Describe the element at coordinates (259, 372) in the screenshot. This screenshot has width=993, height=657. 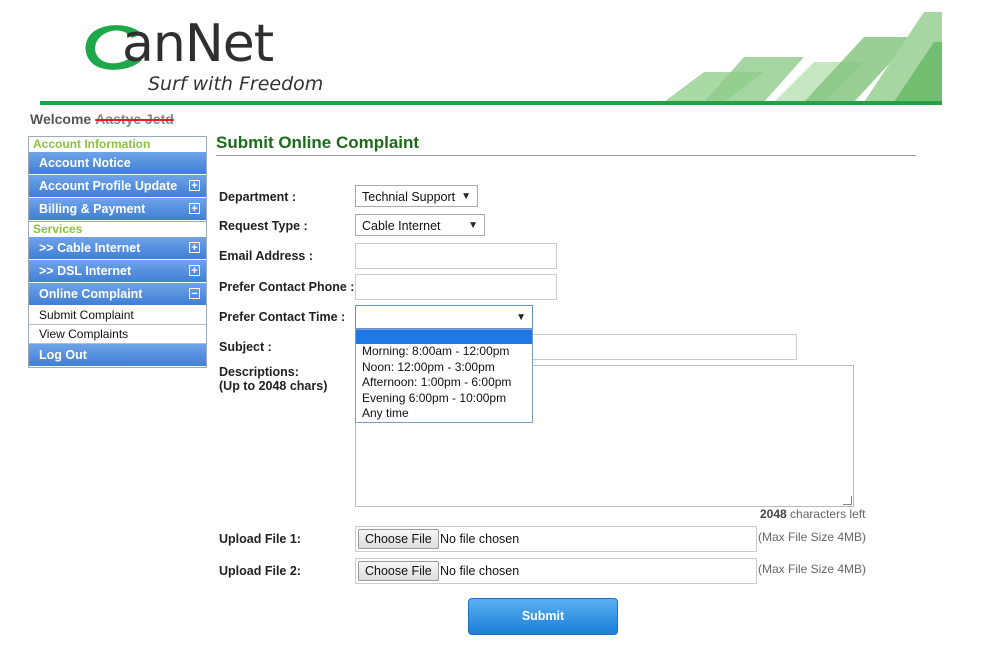
I see `descriptions-label: Descriptions:` at that location.